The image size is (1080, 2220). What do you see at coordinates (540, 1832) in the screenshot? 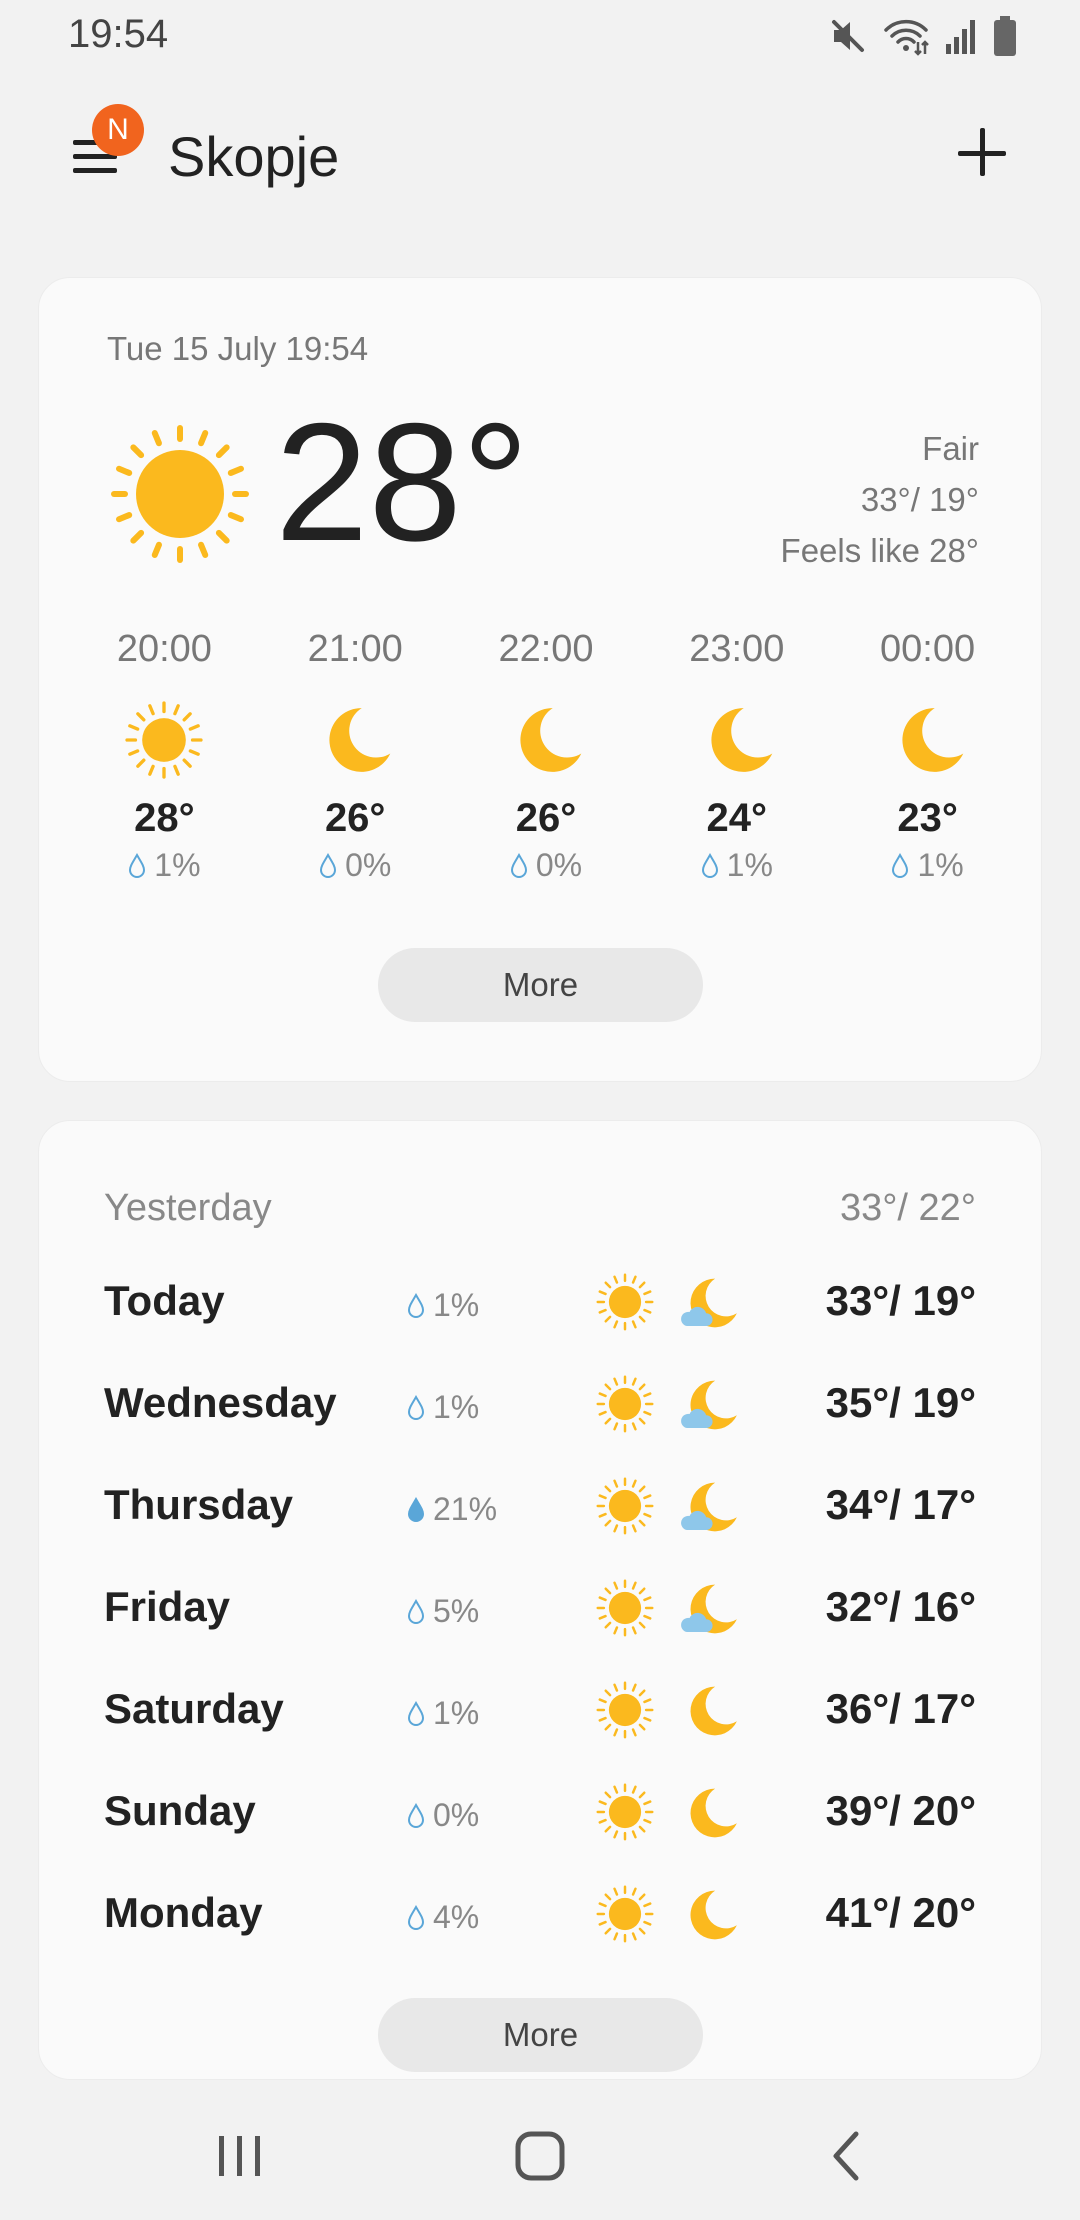
I see `daily-row: Sunday 0% 39°/ 20°` at bounding box center [540, 1832].